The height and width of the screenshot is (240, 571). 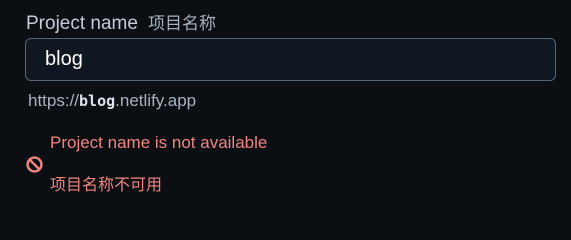 I want to click on url-project-name: blog, so click(x=97, y=101).